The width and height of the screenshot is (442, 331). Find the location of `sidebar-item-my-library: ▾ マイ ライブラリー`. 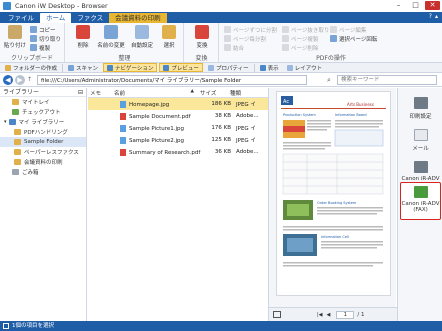

sidebar-item-my-library: ▾ マイ ライブラリー is located at coordinates (43, 122).